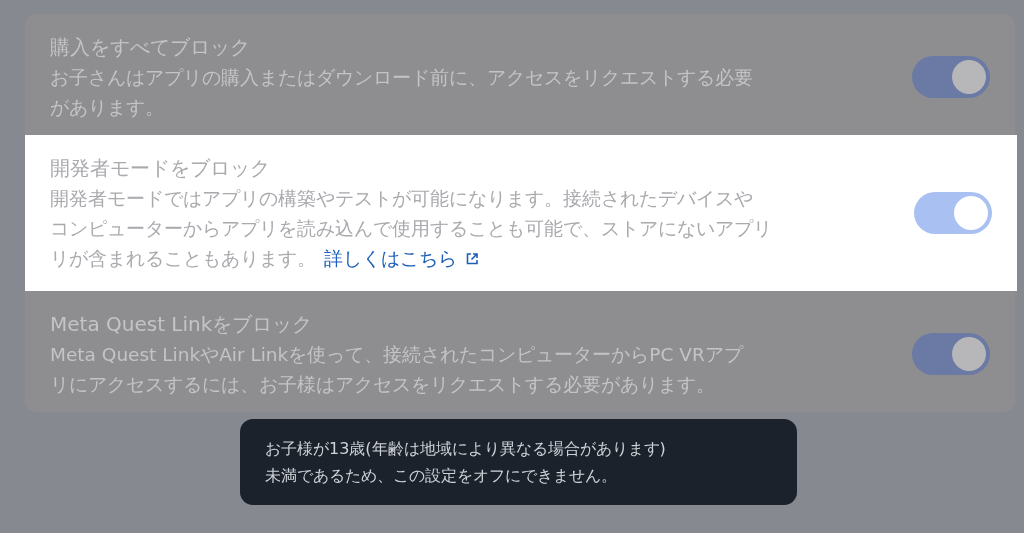 The image size is (1024, 533). What do you see at coordinates (466, 449) in the screenshot?
I see `tooltip-text: お子様が13歳(年齢は地域により異なる場合があります)` at bounding box center [466, 449].